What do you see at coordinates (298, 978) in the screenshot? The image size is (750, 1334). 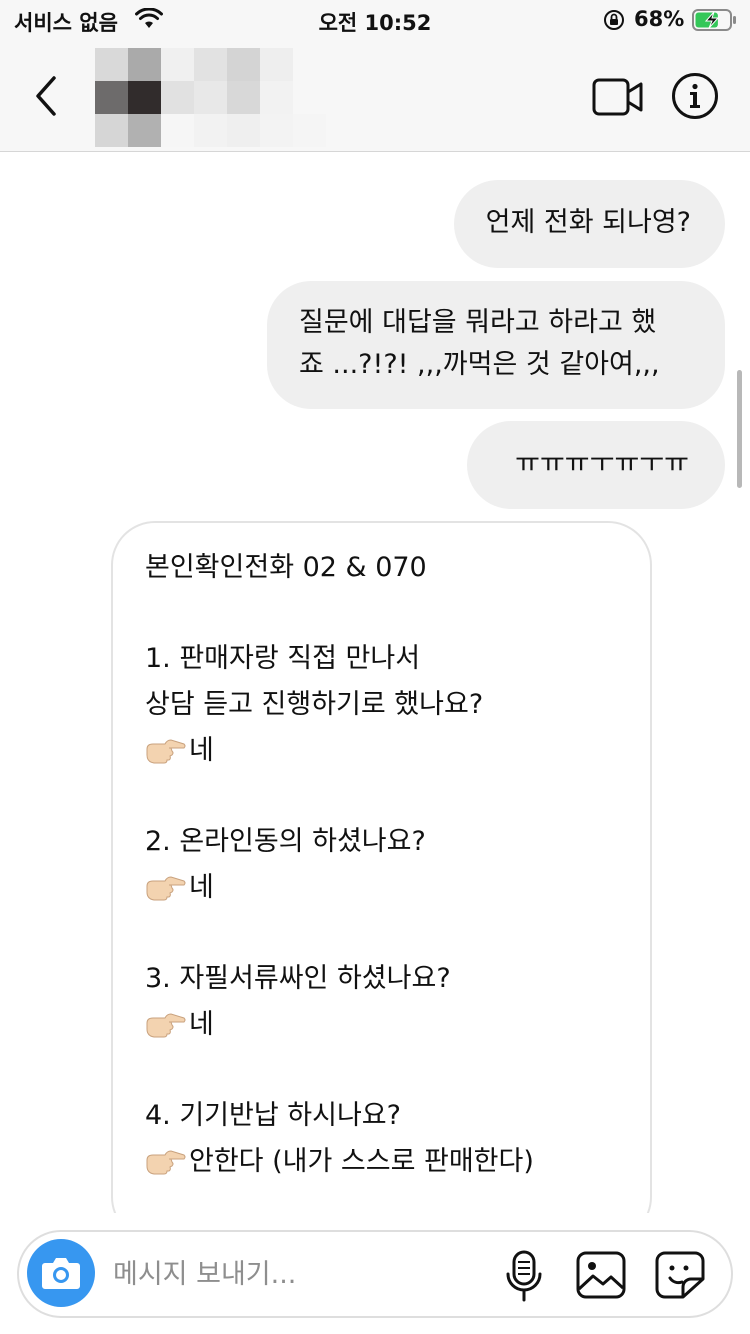 I see `question-3: 3. 자필서류싸인 하셨나요?` at bounding box center [298, 978].